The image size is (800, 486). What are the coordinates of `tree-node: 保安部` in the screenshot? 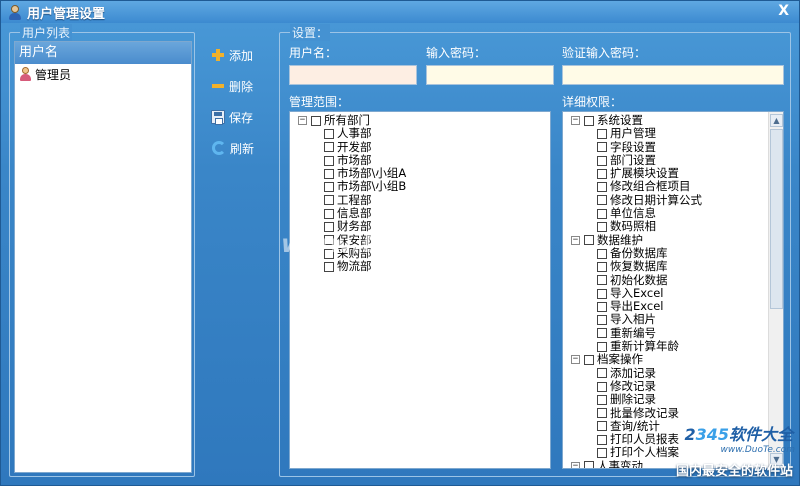 It's located at (352, 240).